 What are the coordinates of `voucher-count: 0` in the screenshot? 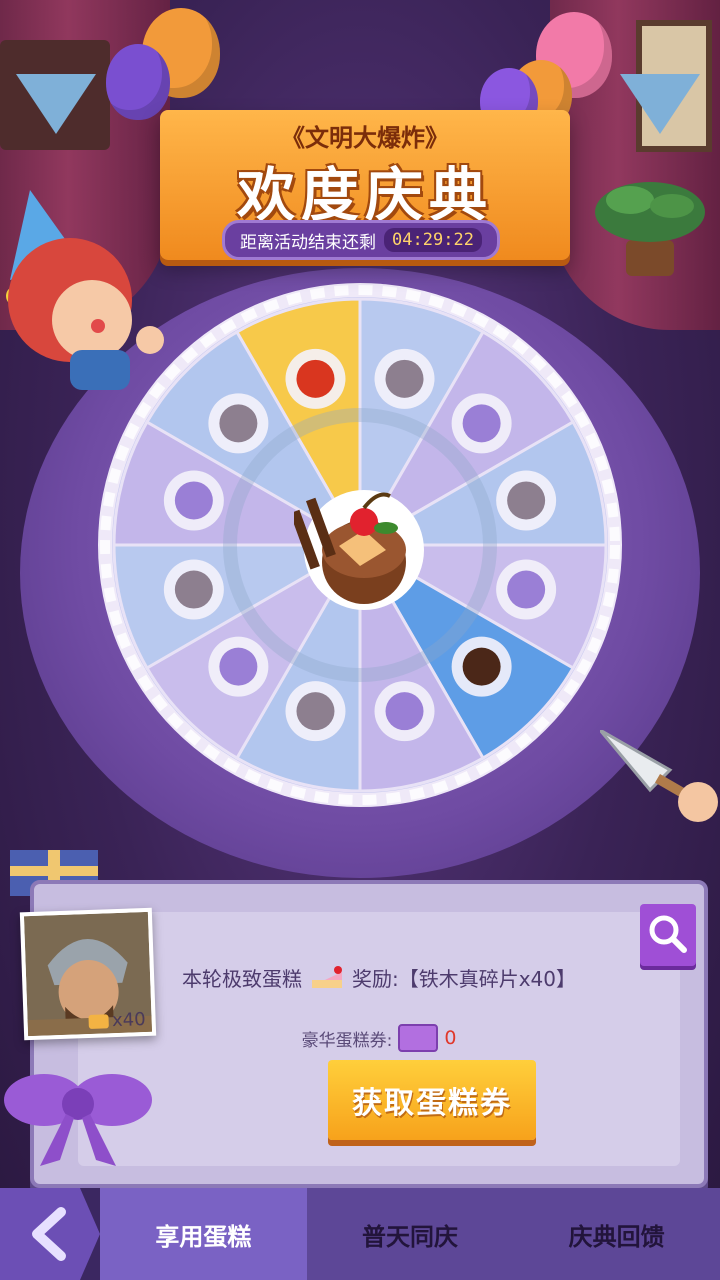 It's located at (450, 1038).